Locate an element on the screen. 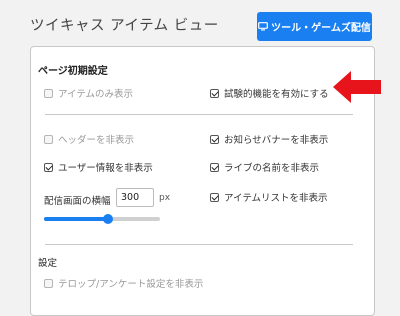  hide-notice-banner-option: お知らせバナーを非表示 is located at coordinates (269, 139).